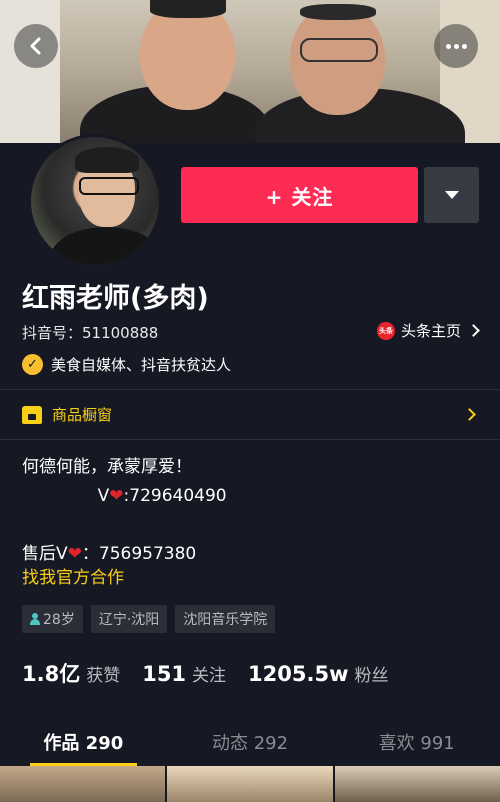  I want to click on bio: 何德何能，承蒙厚爱！ V❤:729640490 售后V❤：756957380, so click(124, 511).